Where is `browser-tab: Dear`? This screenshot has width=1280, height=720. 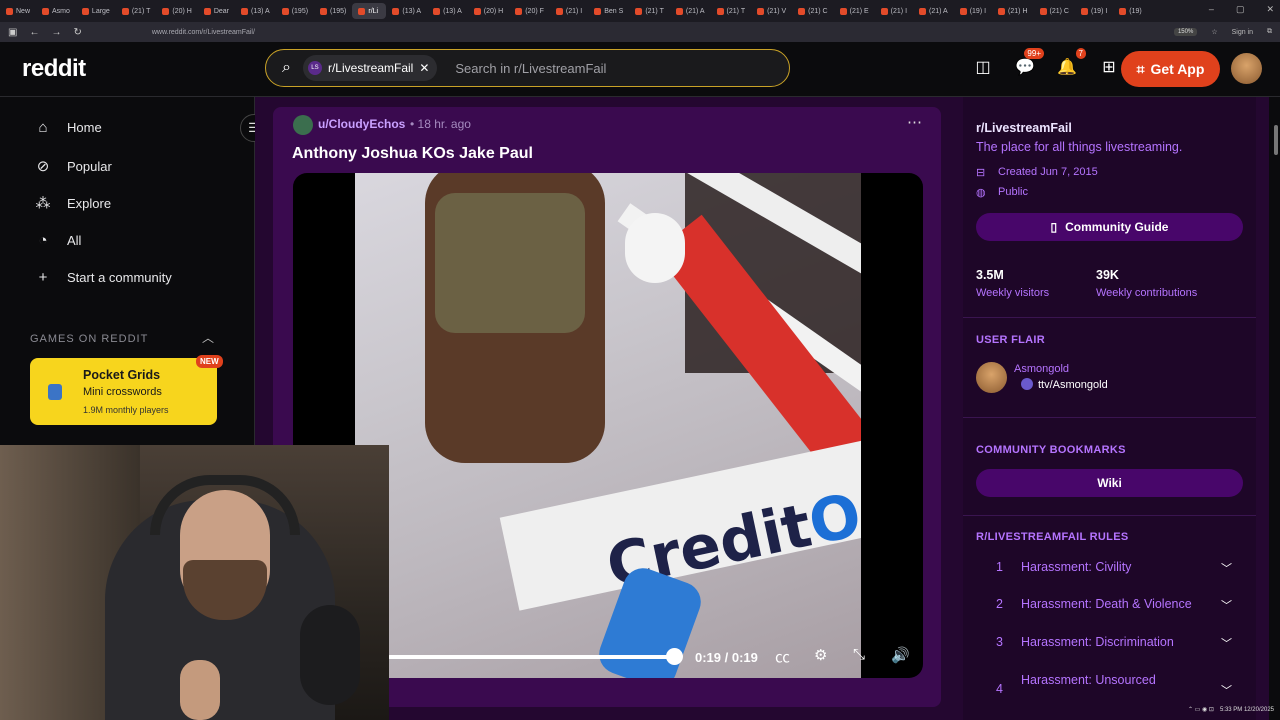
browser-tab: Dear is located at coordinates (216, 11).